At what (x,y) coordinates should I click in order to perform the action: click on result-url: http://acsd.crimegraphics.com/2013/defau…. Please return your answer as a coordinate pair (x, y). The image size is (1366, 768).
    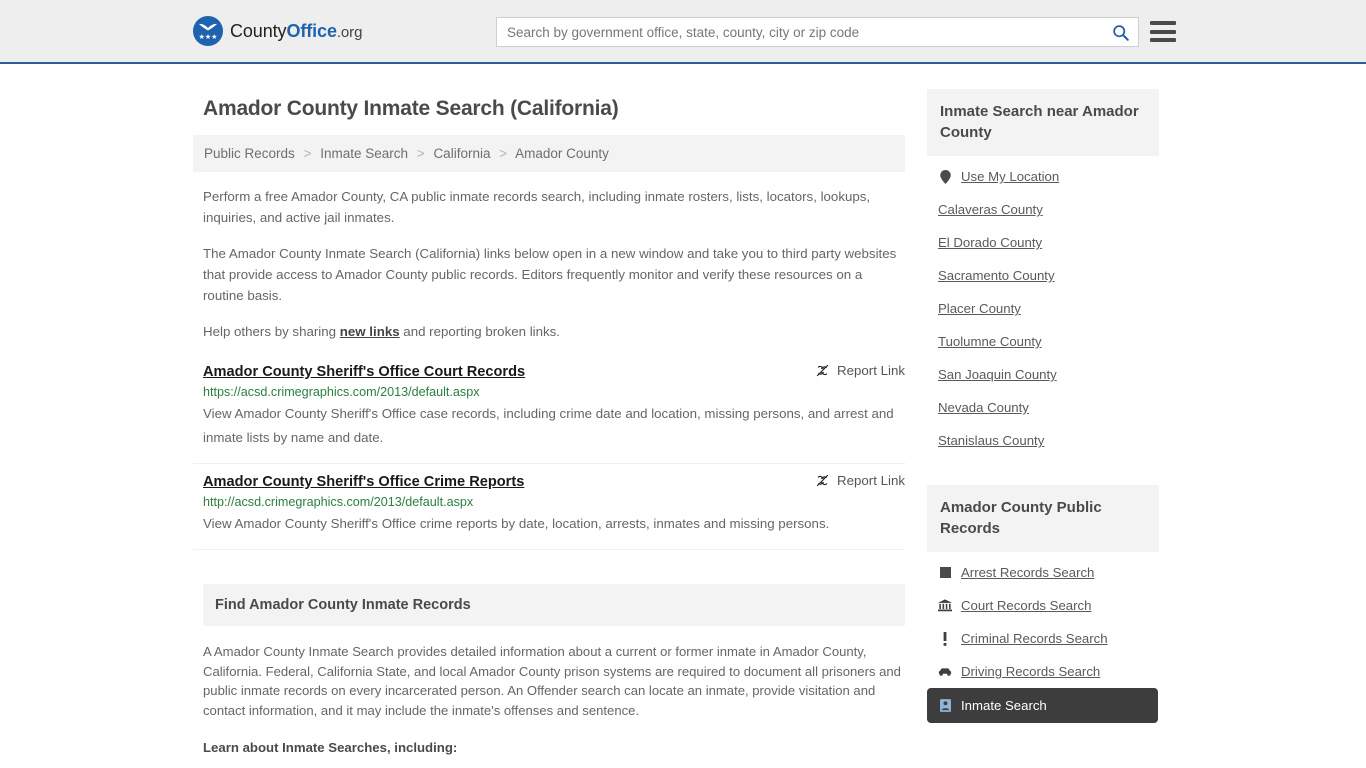
    Looking at the image, I should click on (338, 502).